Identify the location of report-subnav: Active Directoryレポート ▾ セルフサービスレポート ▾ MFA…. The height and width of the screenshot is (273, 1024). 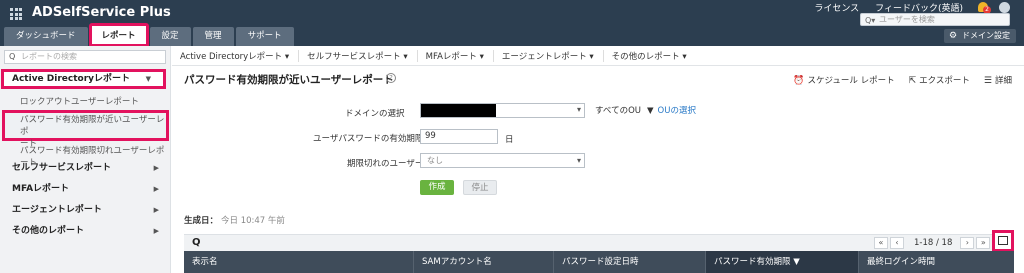
(598, 56).